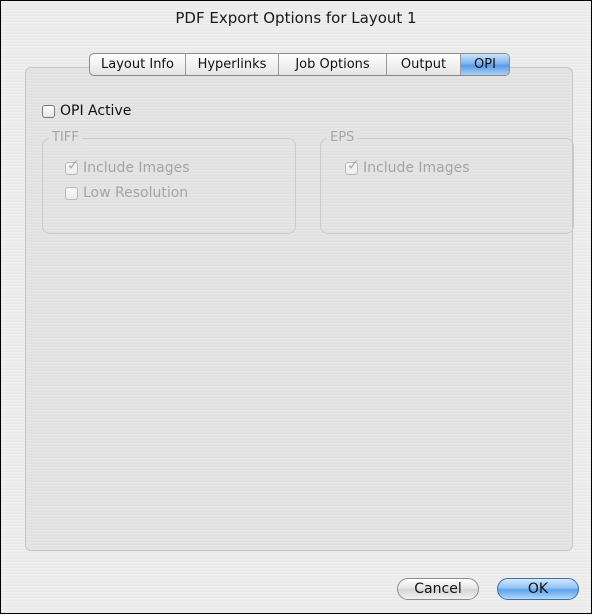  I want to click on tab-job-options: Job Options, so click(333, 64).